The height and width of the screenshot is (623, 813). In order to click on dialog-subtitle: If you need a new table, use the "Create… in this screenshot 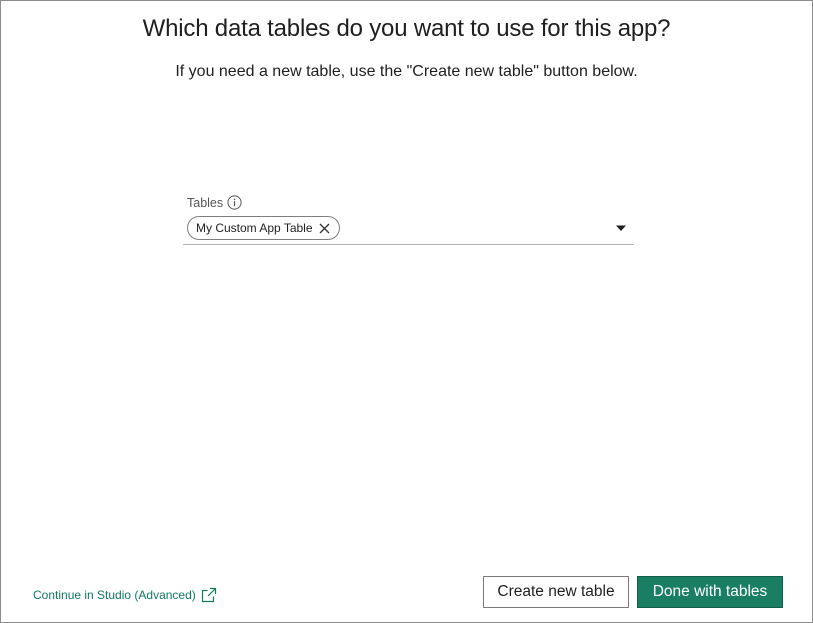, I will do `click(406, 71)`.